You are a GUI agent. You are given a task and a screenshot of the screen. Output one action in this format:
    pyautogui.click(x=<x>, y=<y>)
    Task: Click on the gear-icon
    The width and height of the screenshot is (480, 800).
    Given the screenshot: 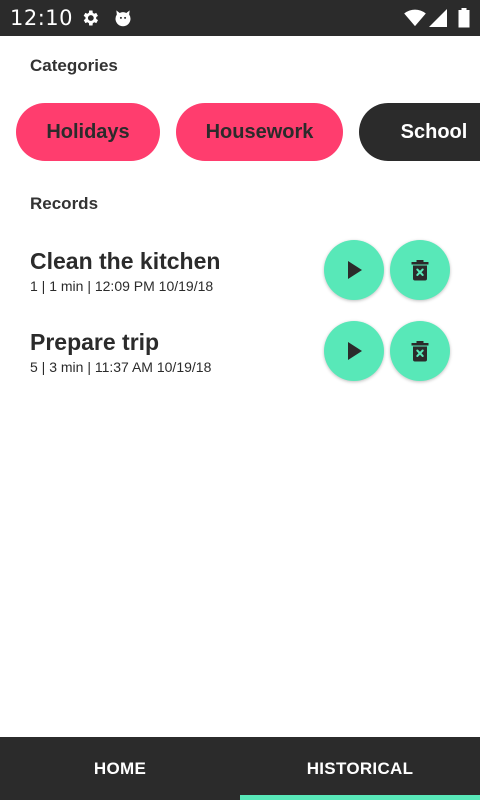 What is the action you would take?
    pyautogui.click(x=90, y=18)
    